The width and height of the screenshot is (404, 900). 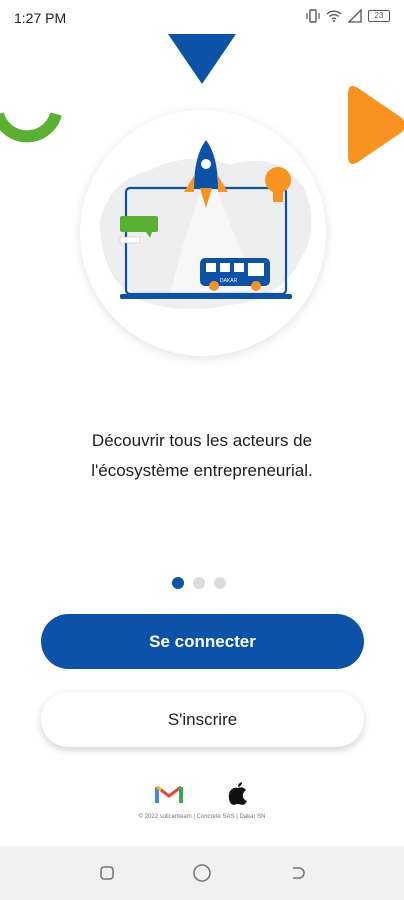 I want to click on gmail-icon, so click(x=169, y=794).